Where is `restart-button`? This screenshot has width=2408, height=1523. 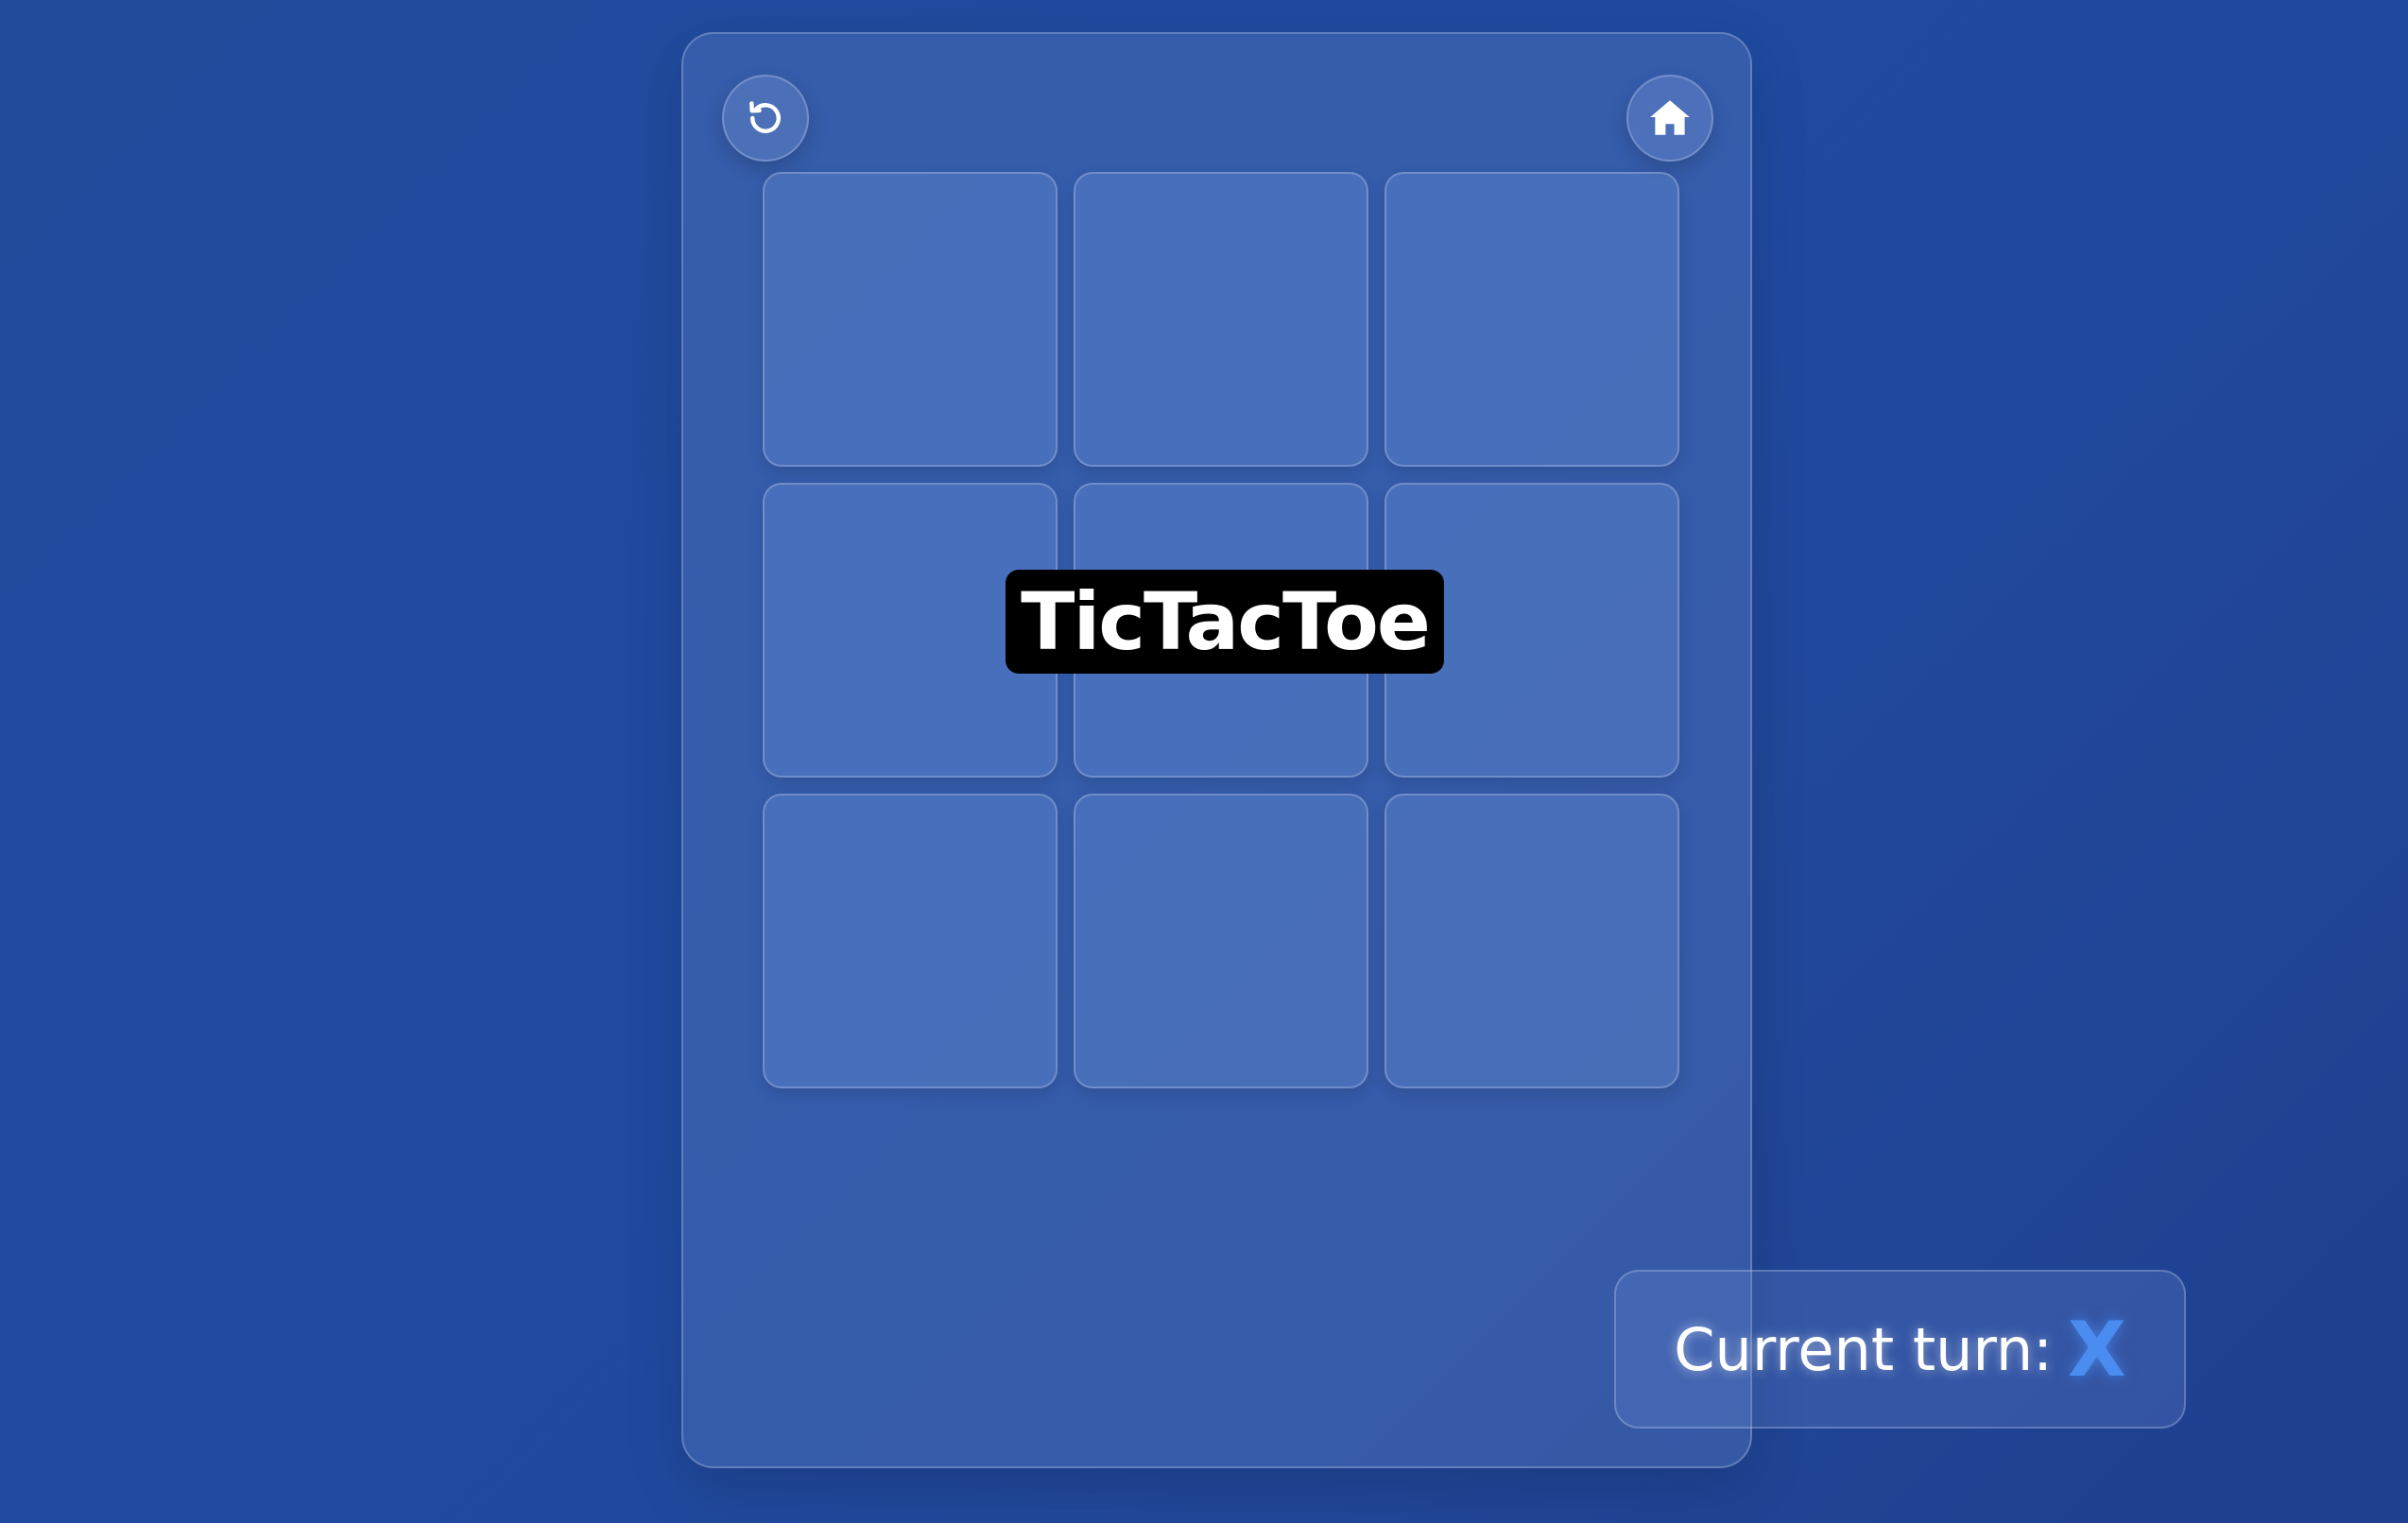
restart-button is located at coordinates (765, 118).